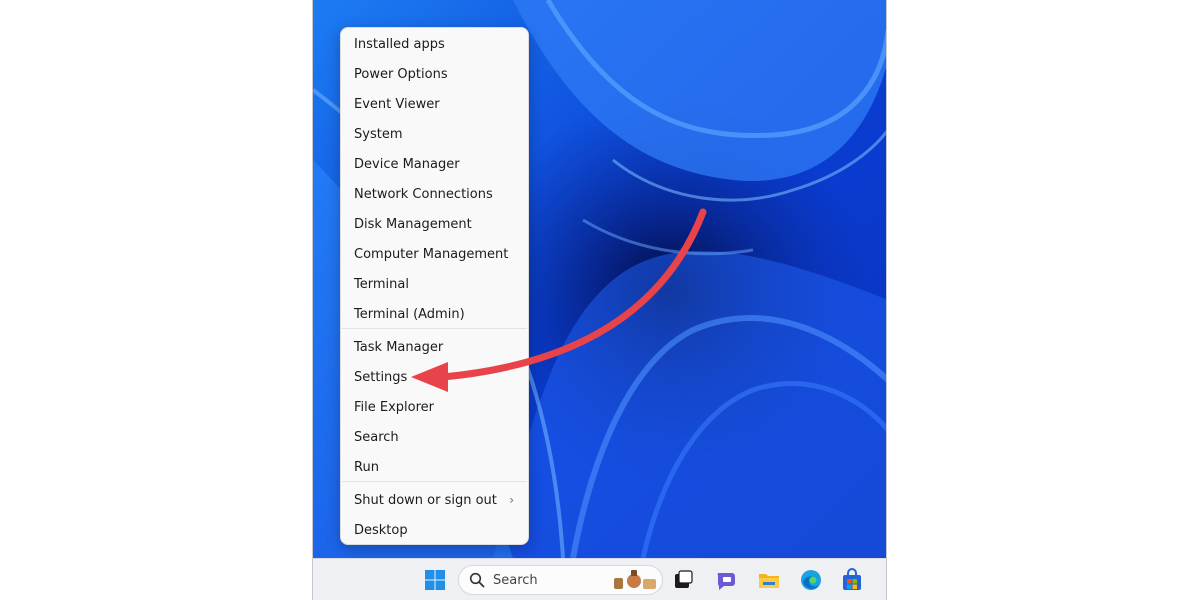 The image size is (1200, 600). What do you see at coordinates (381, 284) in the screenshot?
I see `menu-item-label: Terminal` at bounding box center [381, 284].